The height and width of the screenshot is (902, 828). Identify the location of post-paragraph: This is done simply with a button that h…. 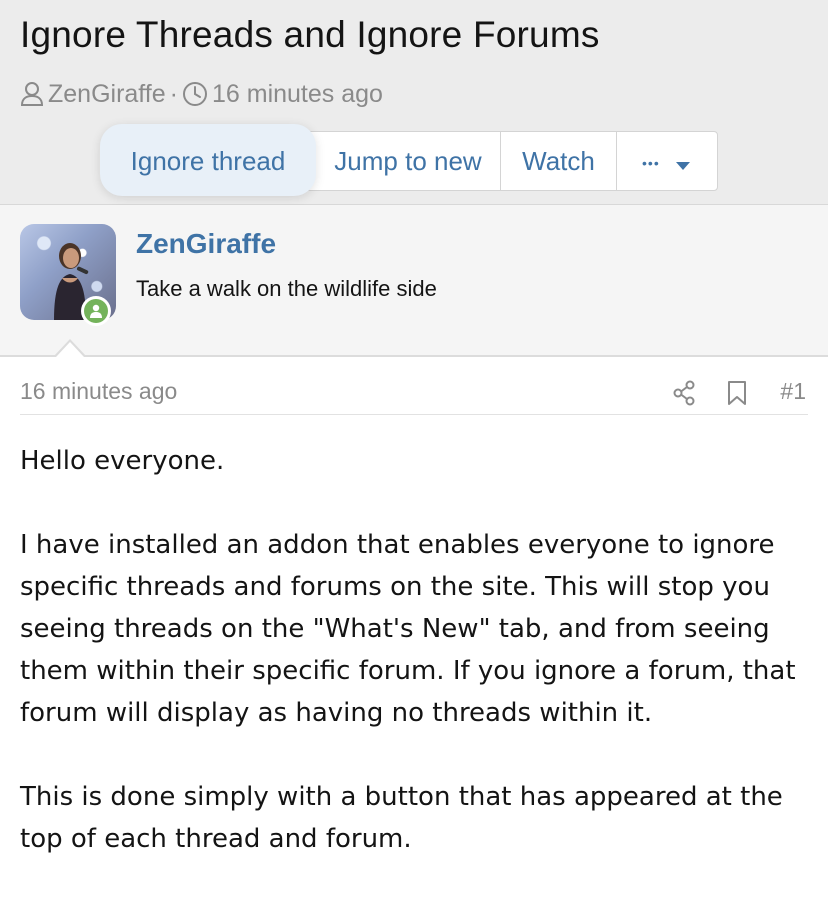
(401, 818).